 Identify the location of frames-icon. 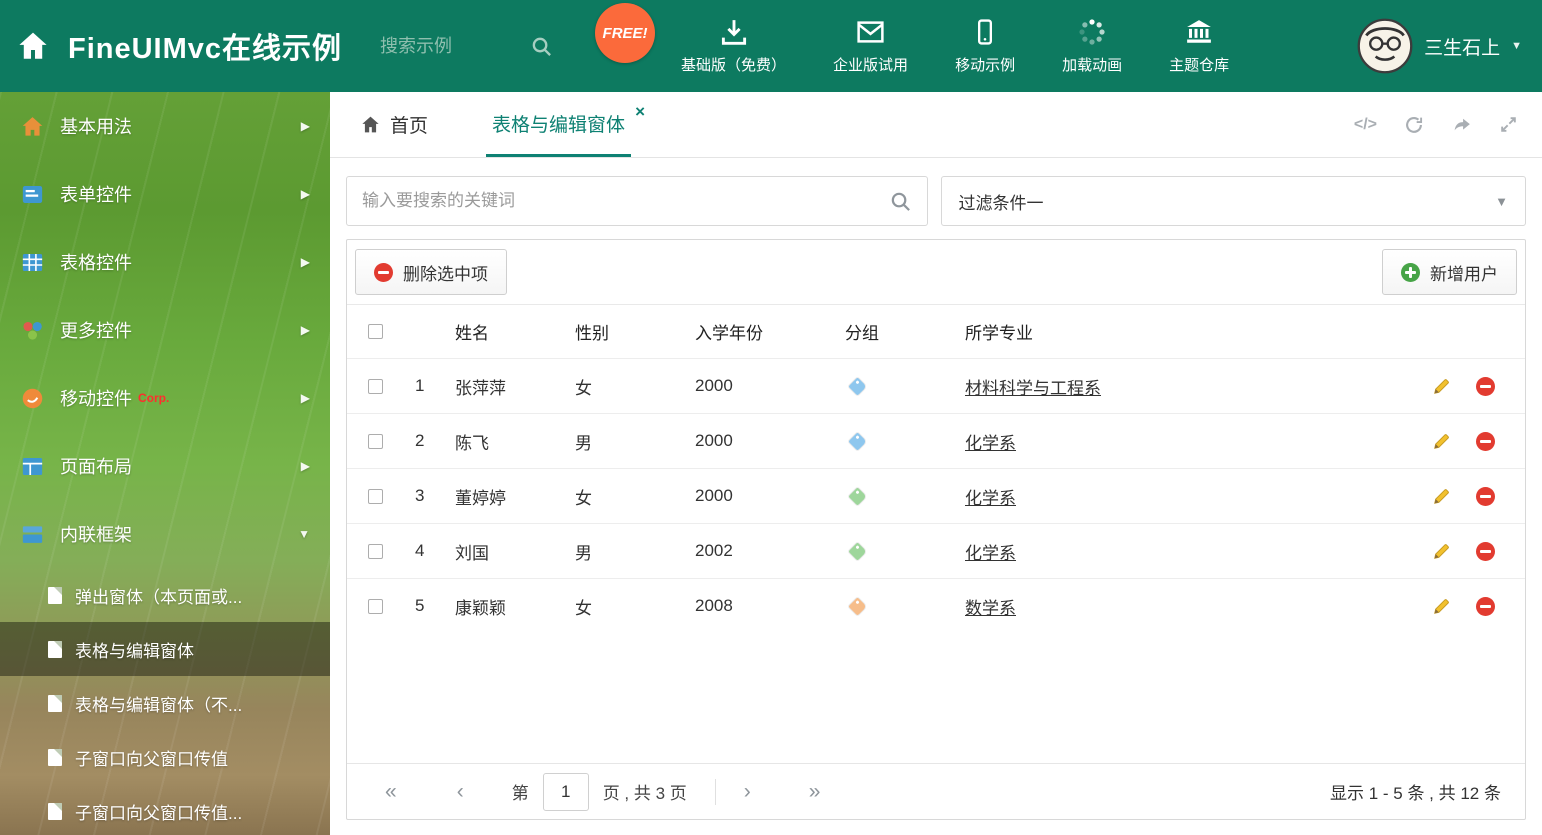
(32, 534).